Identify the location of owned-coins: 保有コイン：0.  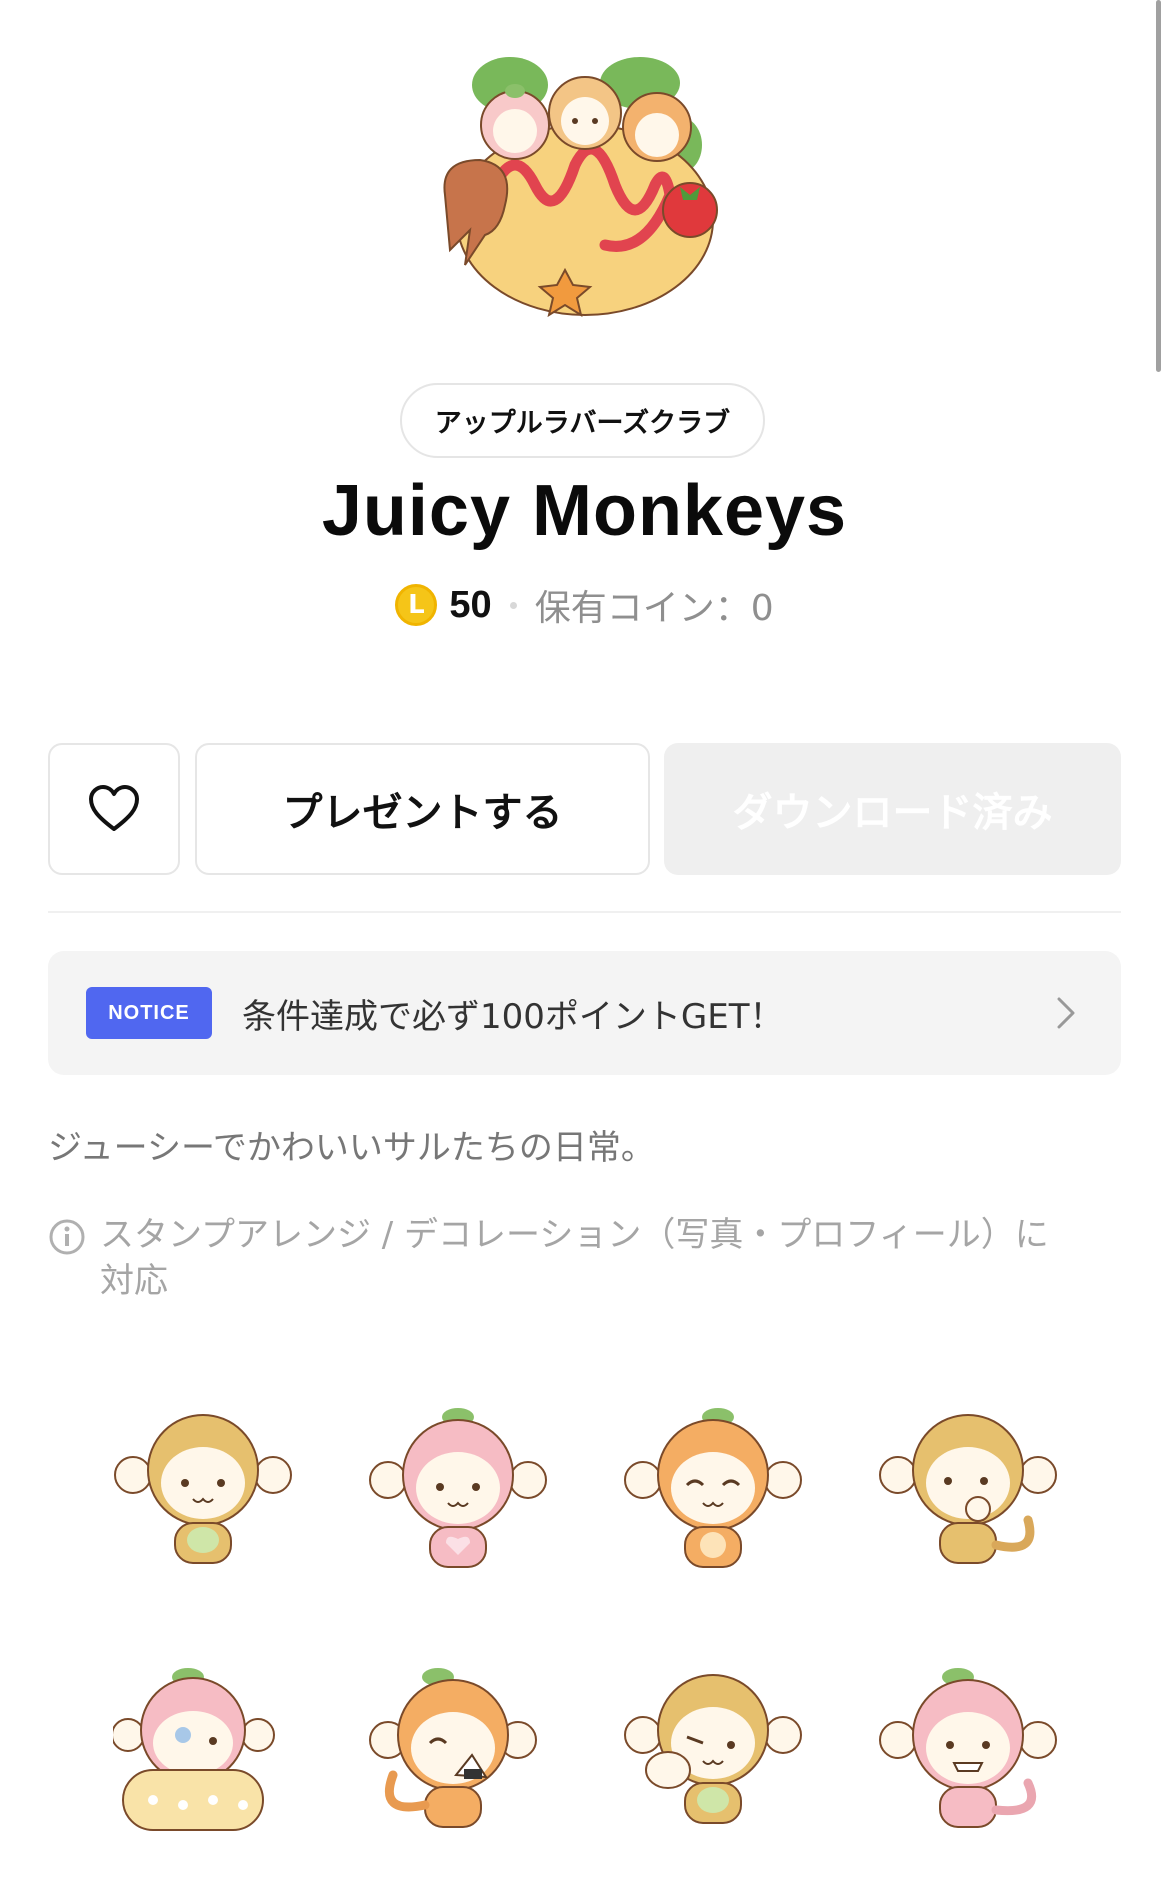
(654, 608).